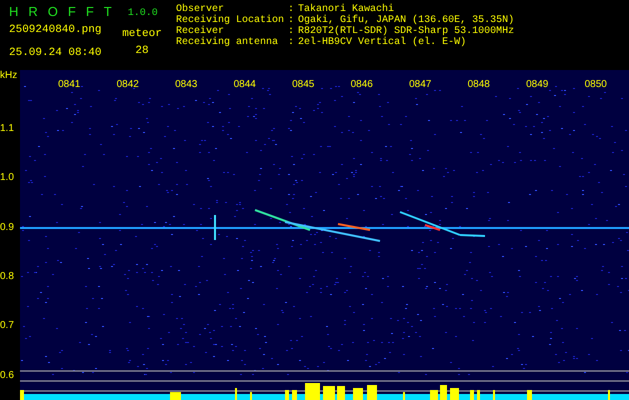 This screenshot has width=629, height=400. Describe the element at coordinates (200, 9) in the screenshot. I see `info-label: Observer` at that location.